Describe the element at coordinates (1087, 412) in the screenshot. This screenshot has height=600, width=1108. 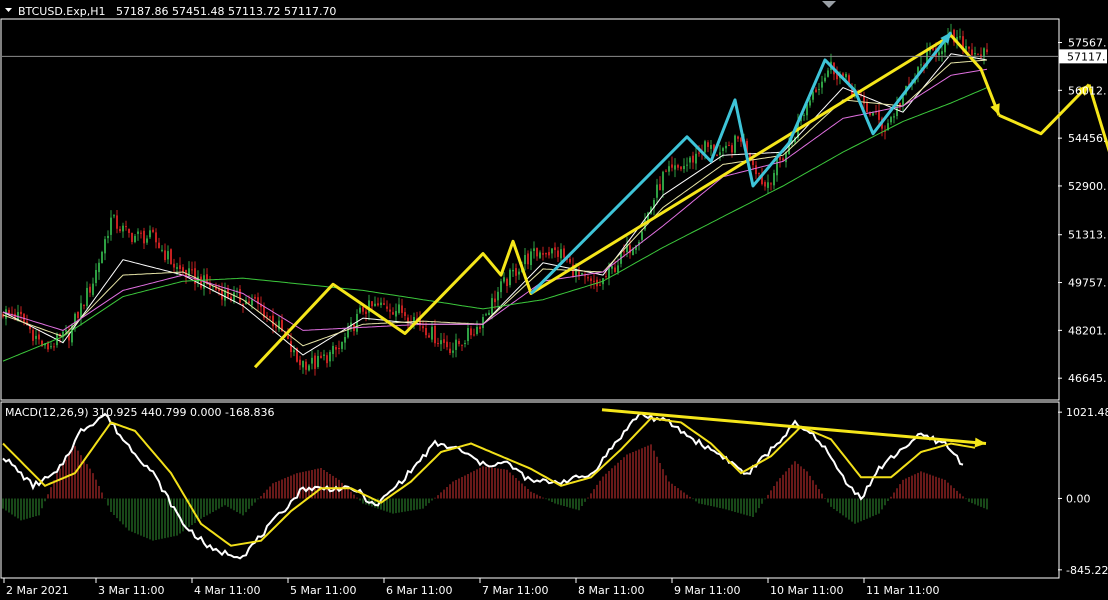
I see `macd-tick-label: 1021.48` at that location.